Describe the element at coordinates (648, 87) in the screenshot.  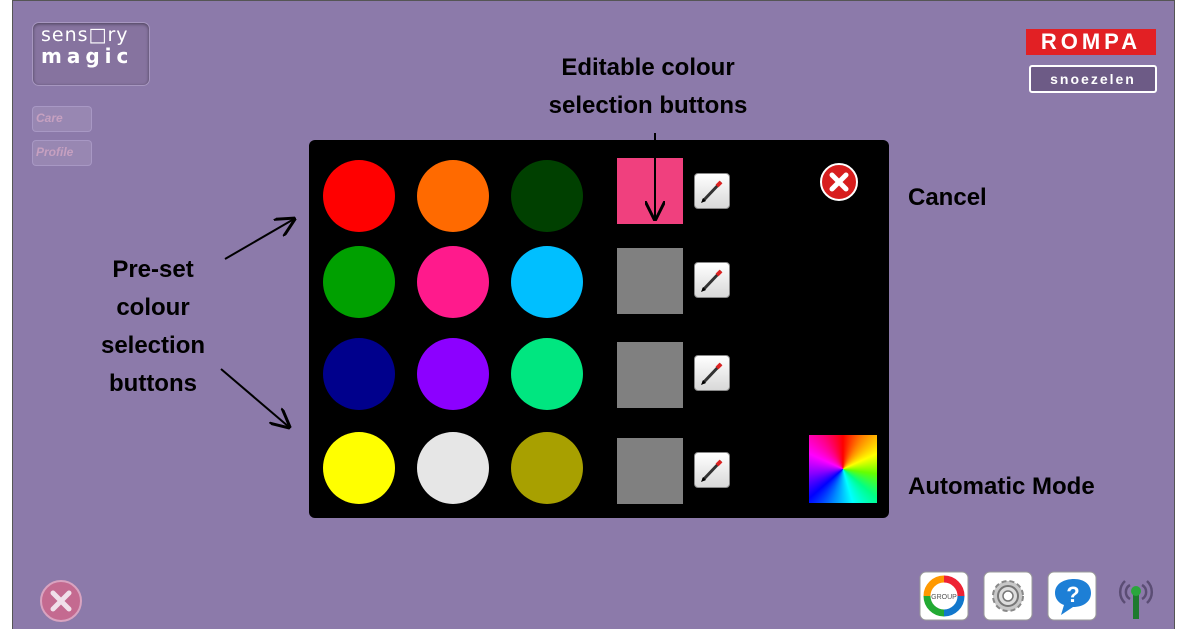
I see `annotation-editable: Editable colour selection buttons` at that location.